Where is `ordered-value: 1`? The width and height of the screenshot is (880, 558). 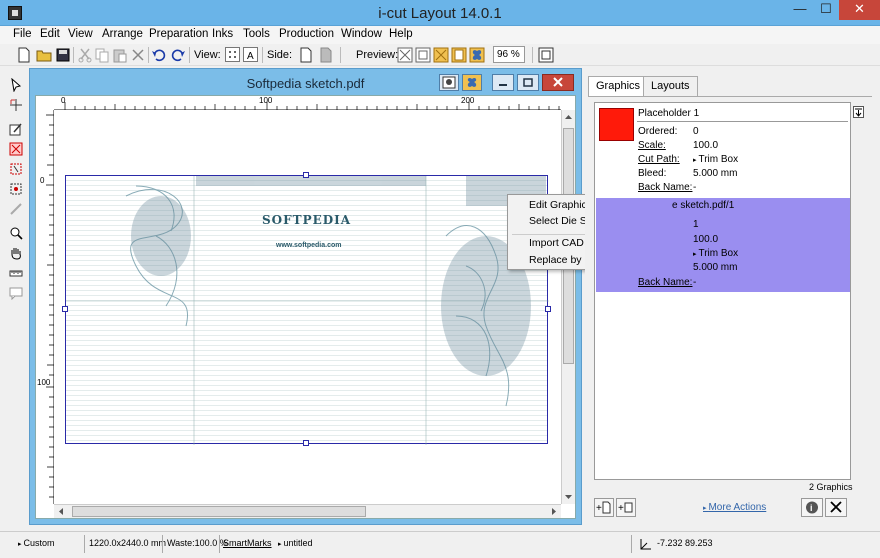 ordered-value: 1 is located at coordinates (696, 224).